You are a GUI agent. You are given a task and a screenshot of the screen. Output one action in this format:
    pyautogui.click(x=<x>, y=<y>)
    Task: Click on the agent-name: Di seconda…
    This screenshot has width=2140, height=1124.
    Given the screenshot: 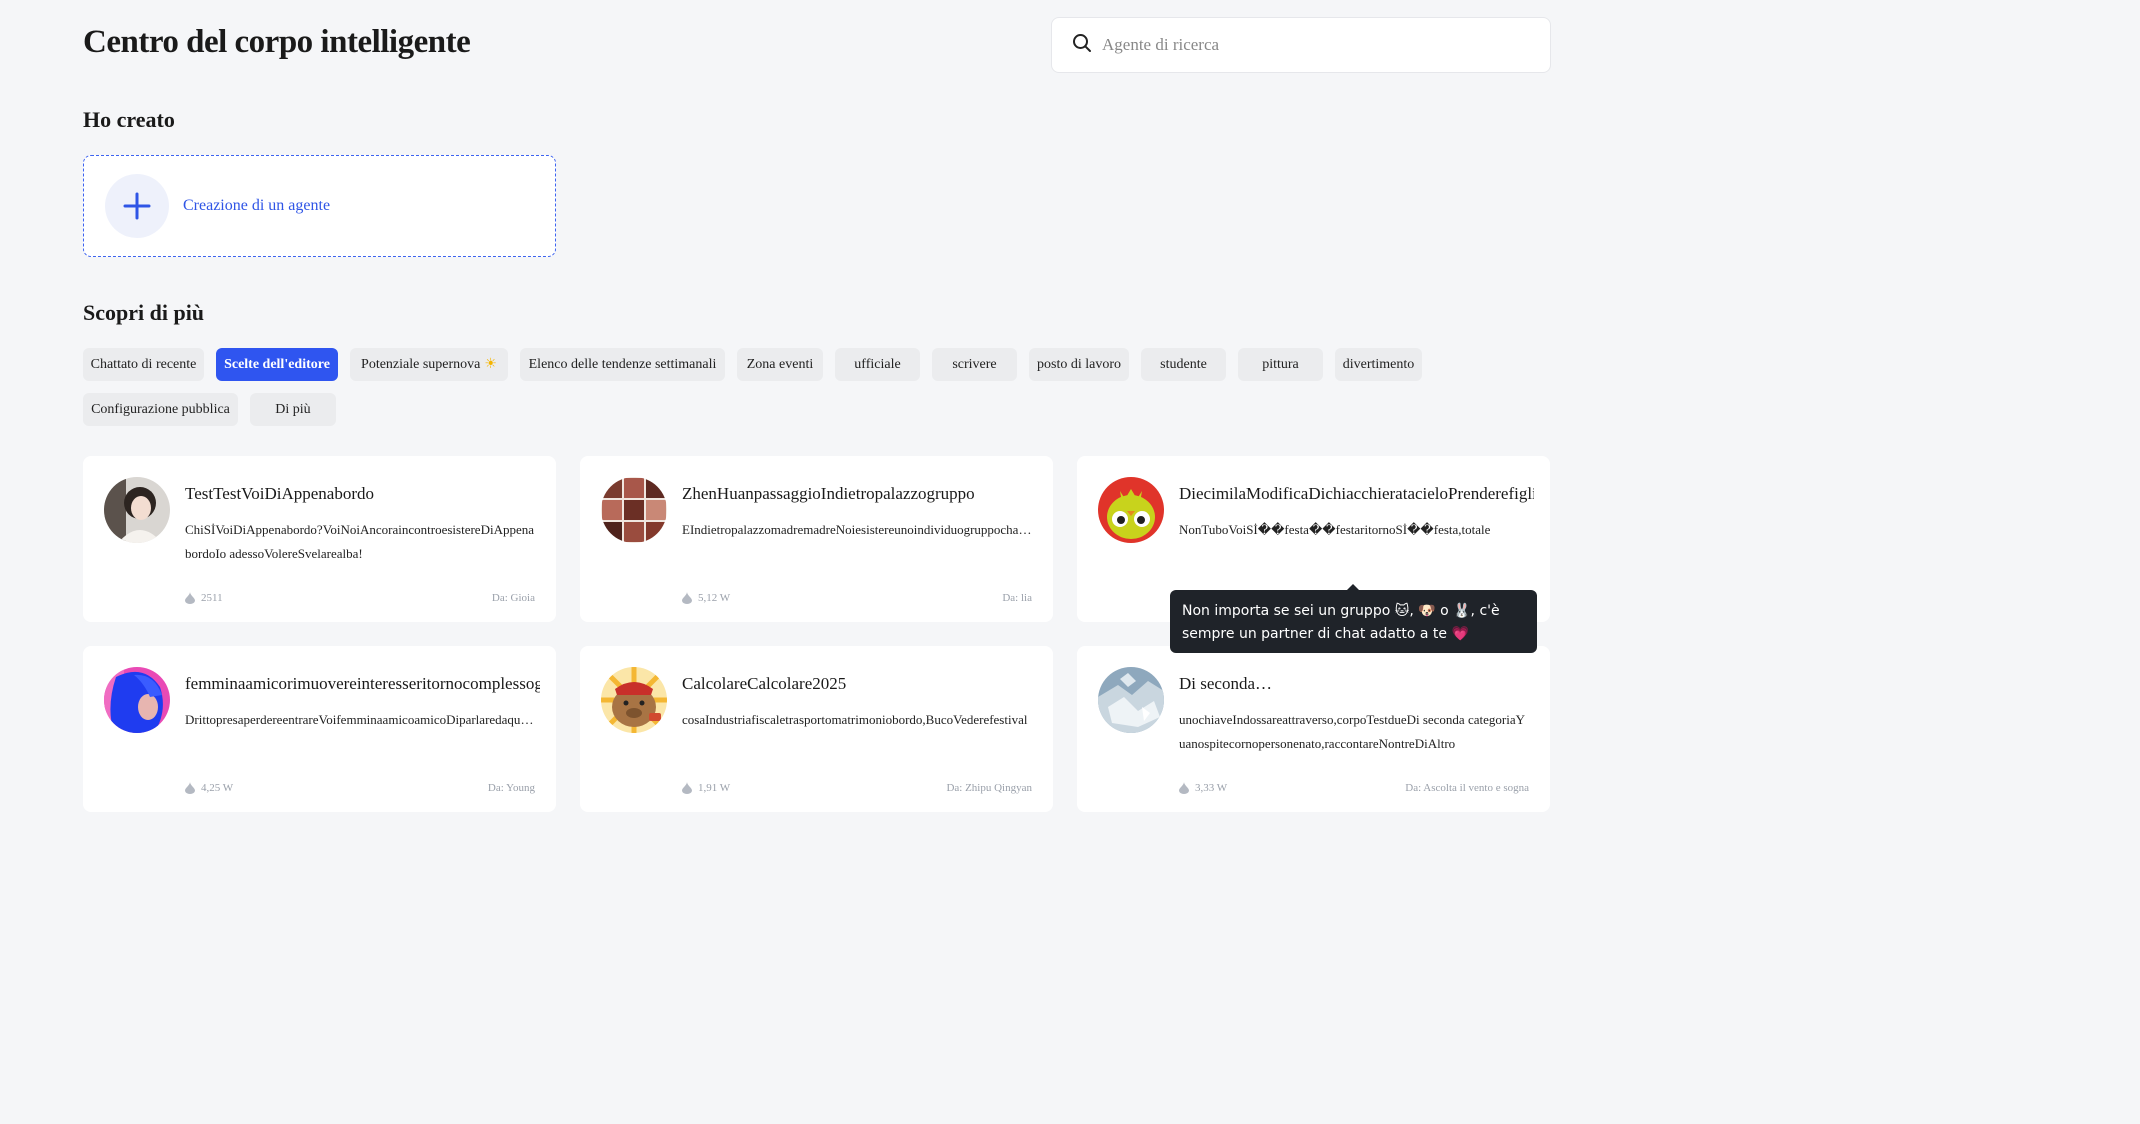 What is the action you would take?
    pyautogui.click(x=1226, y=683)
    